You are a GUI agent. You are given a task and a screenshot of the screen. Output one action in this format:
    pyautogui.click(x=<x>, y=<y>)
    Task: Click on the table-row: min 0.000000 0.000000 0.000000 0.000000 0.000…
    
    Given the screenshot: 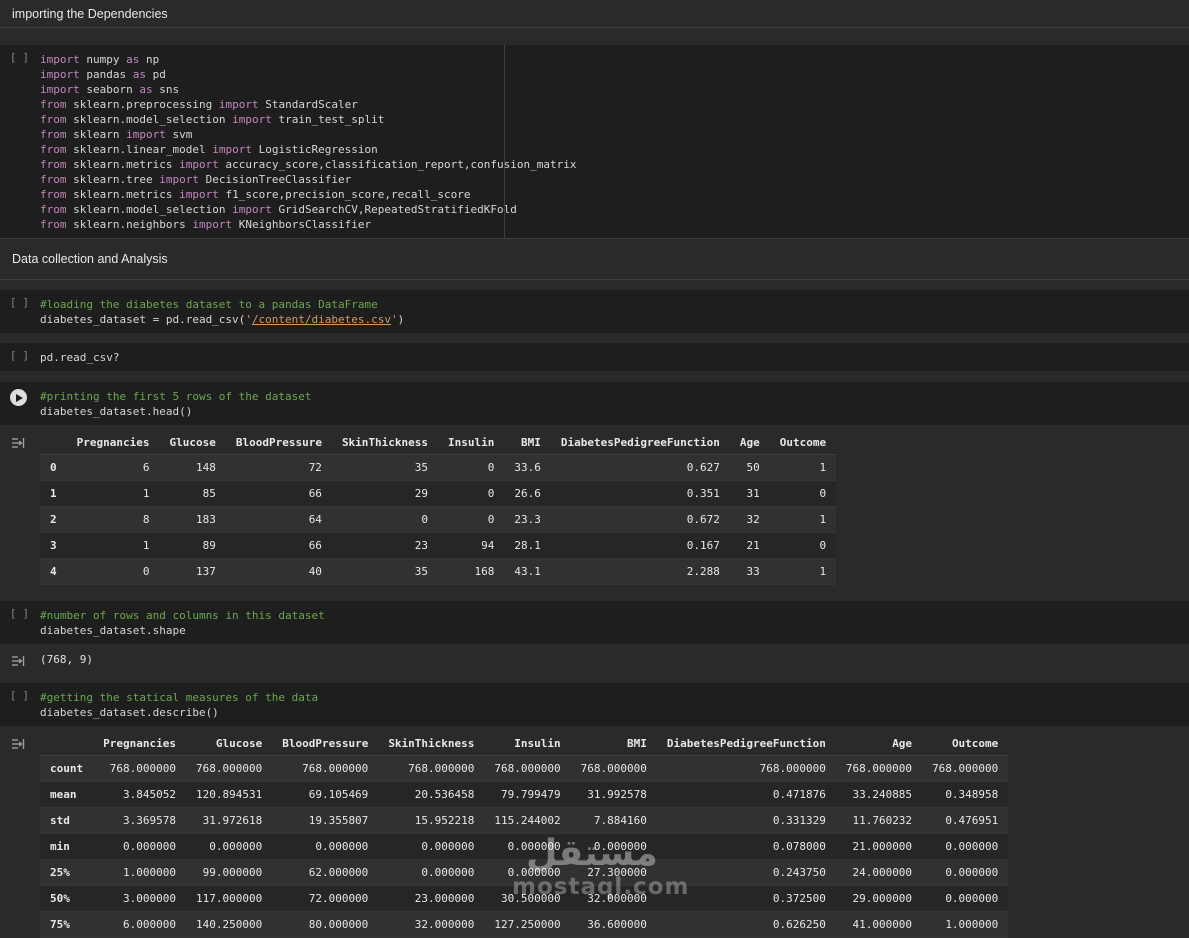 What is the action you would take?
    pyautogui.click(x=524, y=846)
    